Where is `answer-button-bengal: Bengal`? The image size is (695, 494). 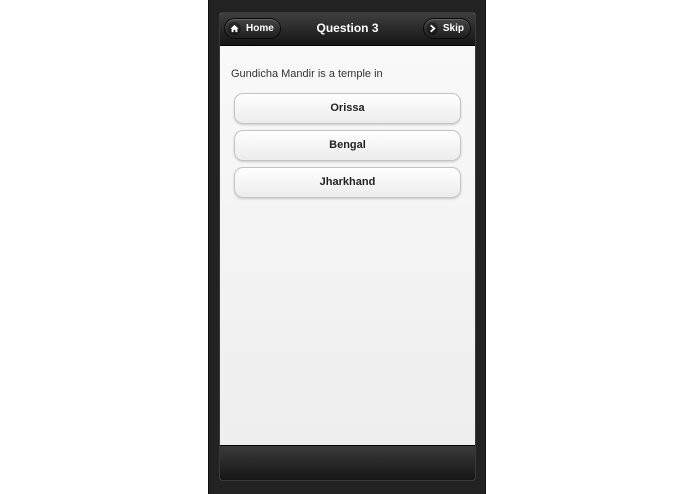 answer-button-bengal: Bengal is located at coordinates (347, 145).